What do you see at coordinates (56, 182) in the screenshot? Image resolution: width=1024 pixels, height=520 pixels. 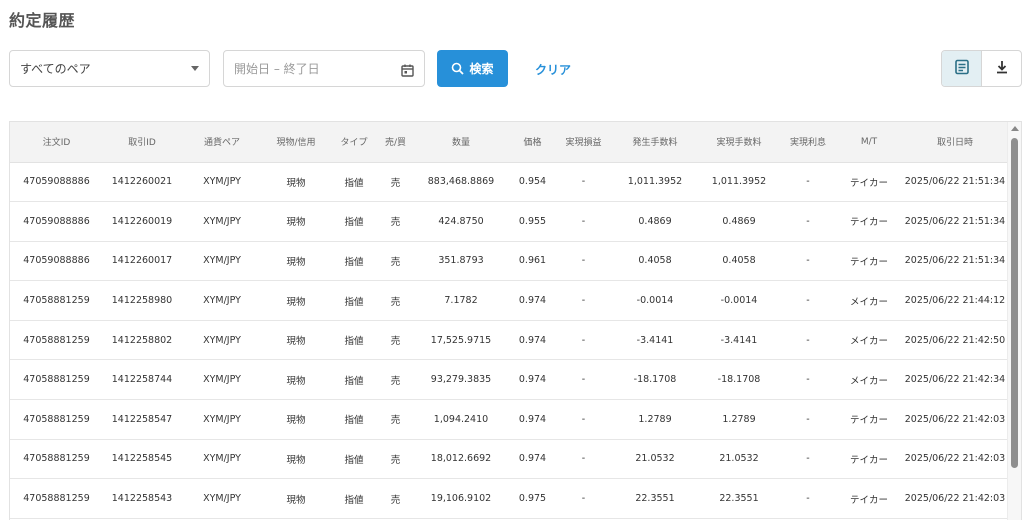 I see `table-cell: 47059088886` at bounding box center [56, 182].